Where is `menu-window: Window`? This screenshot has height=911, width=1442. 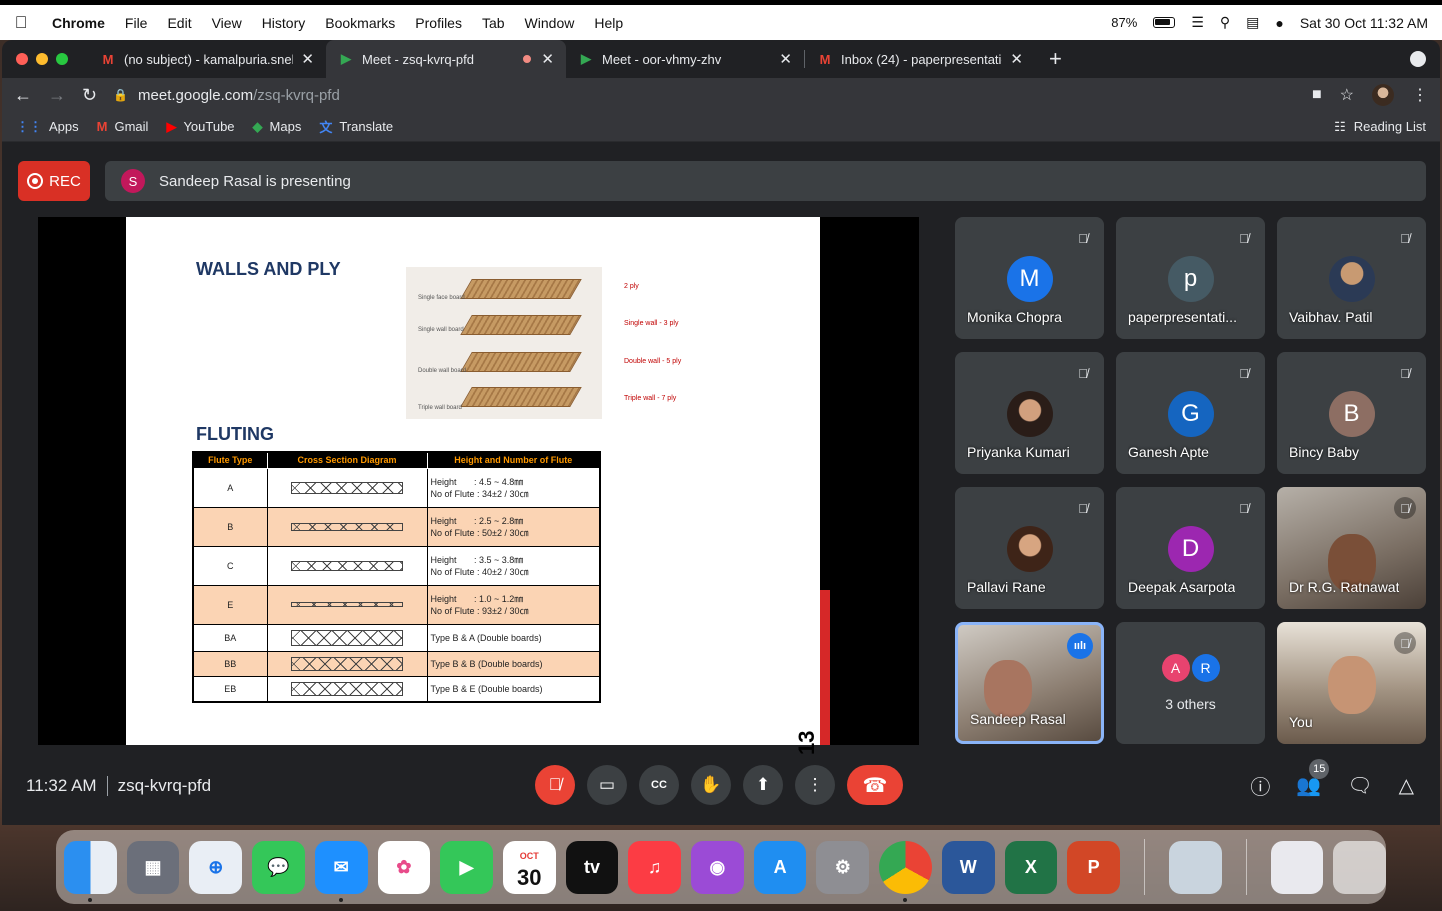
menu-window: Window is located at coordinates (550, 23).